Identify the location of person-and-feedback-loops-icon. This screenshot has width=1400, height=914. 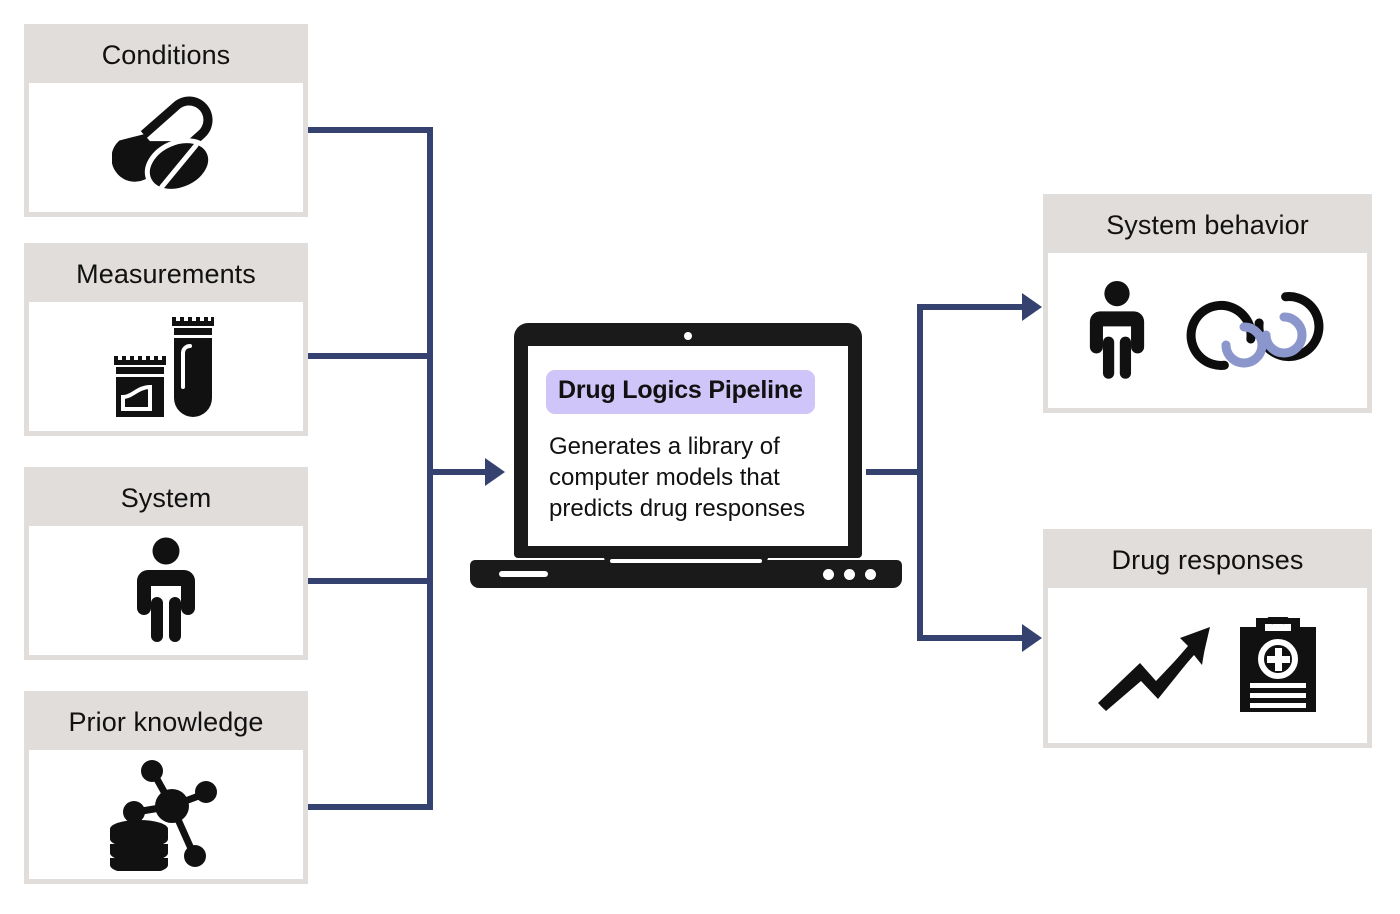
(1208, 331).